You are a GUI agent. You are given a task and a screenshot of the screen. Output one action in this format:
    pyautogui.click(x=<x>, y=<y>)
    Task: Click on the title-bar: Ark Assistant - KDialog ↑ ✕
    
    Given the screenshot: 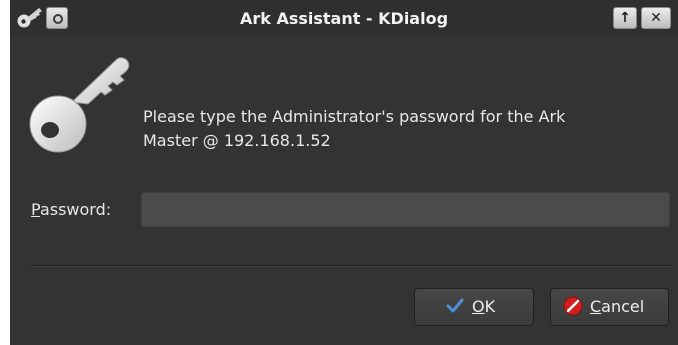 What is the action you would take?
    pyautogui.click(x=344, y=18)
    